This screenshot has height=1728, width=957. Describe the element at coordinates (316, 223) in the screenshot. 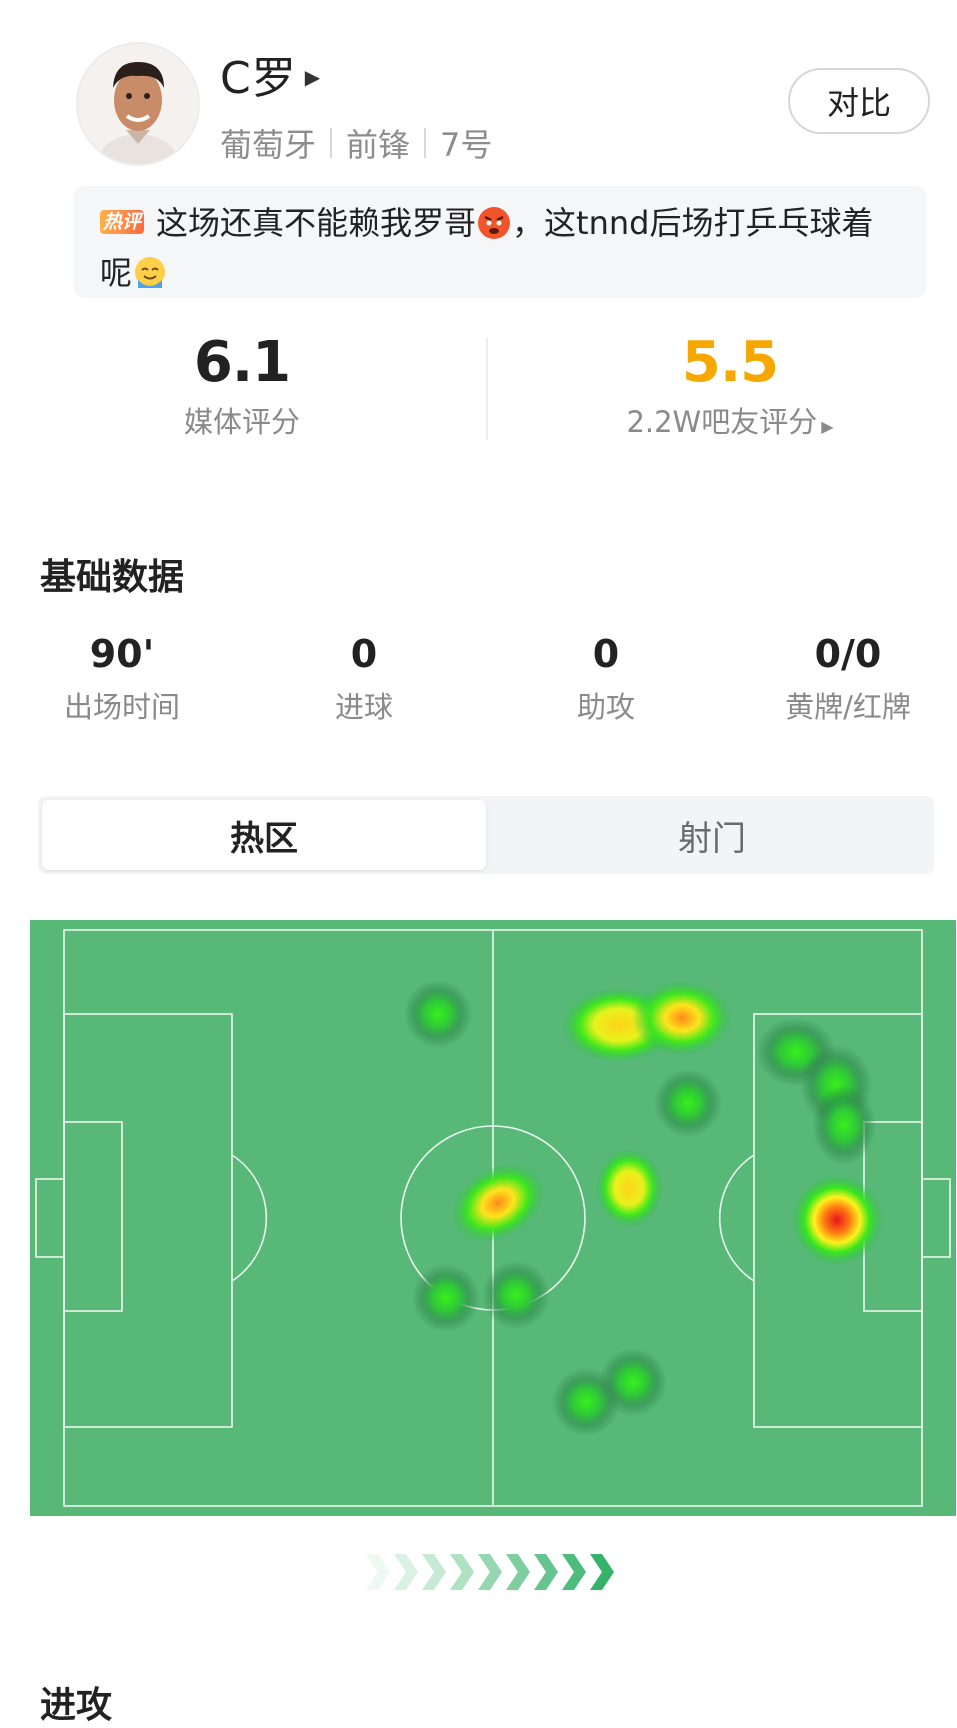

I see `hot-comment-text-1: 这场还真不能赖我罗哥` at that location.